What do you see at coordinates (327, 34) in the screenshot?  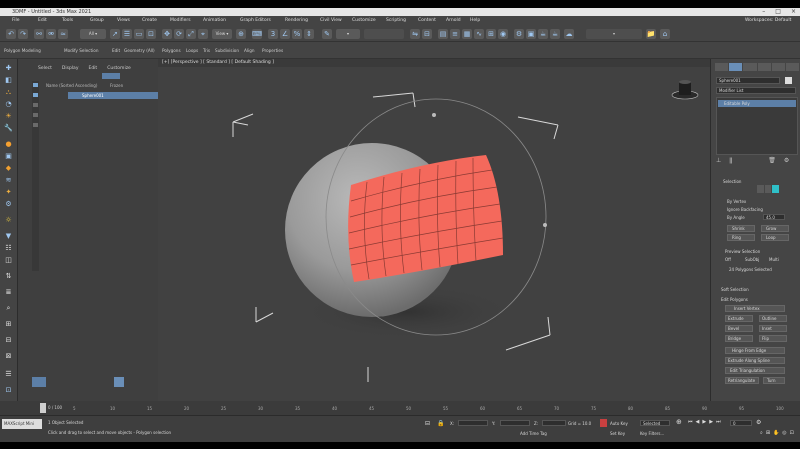 I see `edit-named-selection-icon: ✎` at bounding box center [327, 34].